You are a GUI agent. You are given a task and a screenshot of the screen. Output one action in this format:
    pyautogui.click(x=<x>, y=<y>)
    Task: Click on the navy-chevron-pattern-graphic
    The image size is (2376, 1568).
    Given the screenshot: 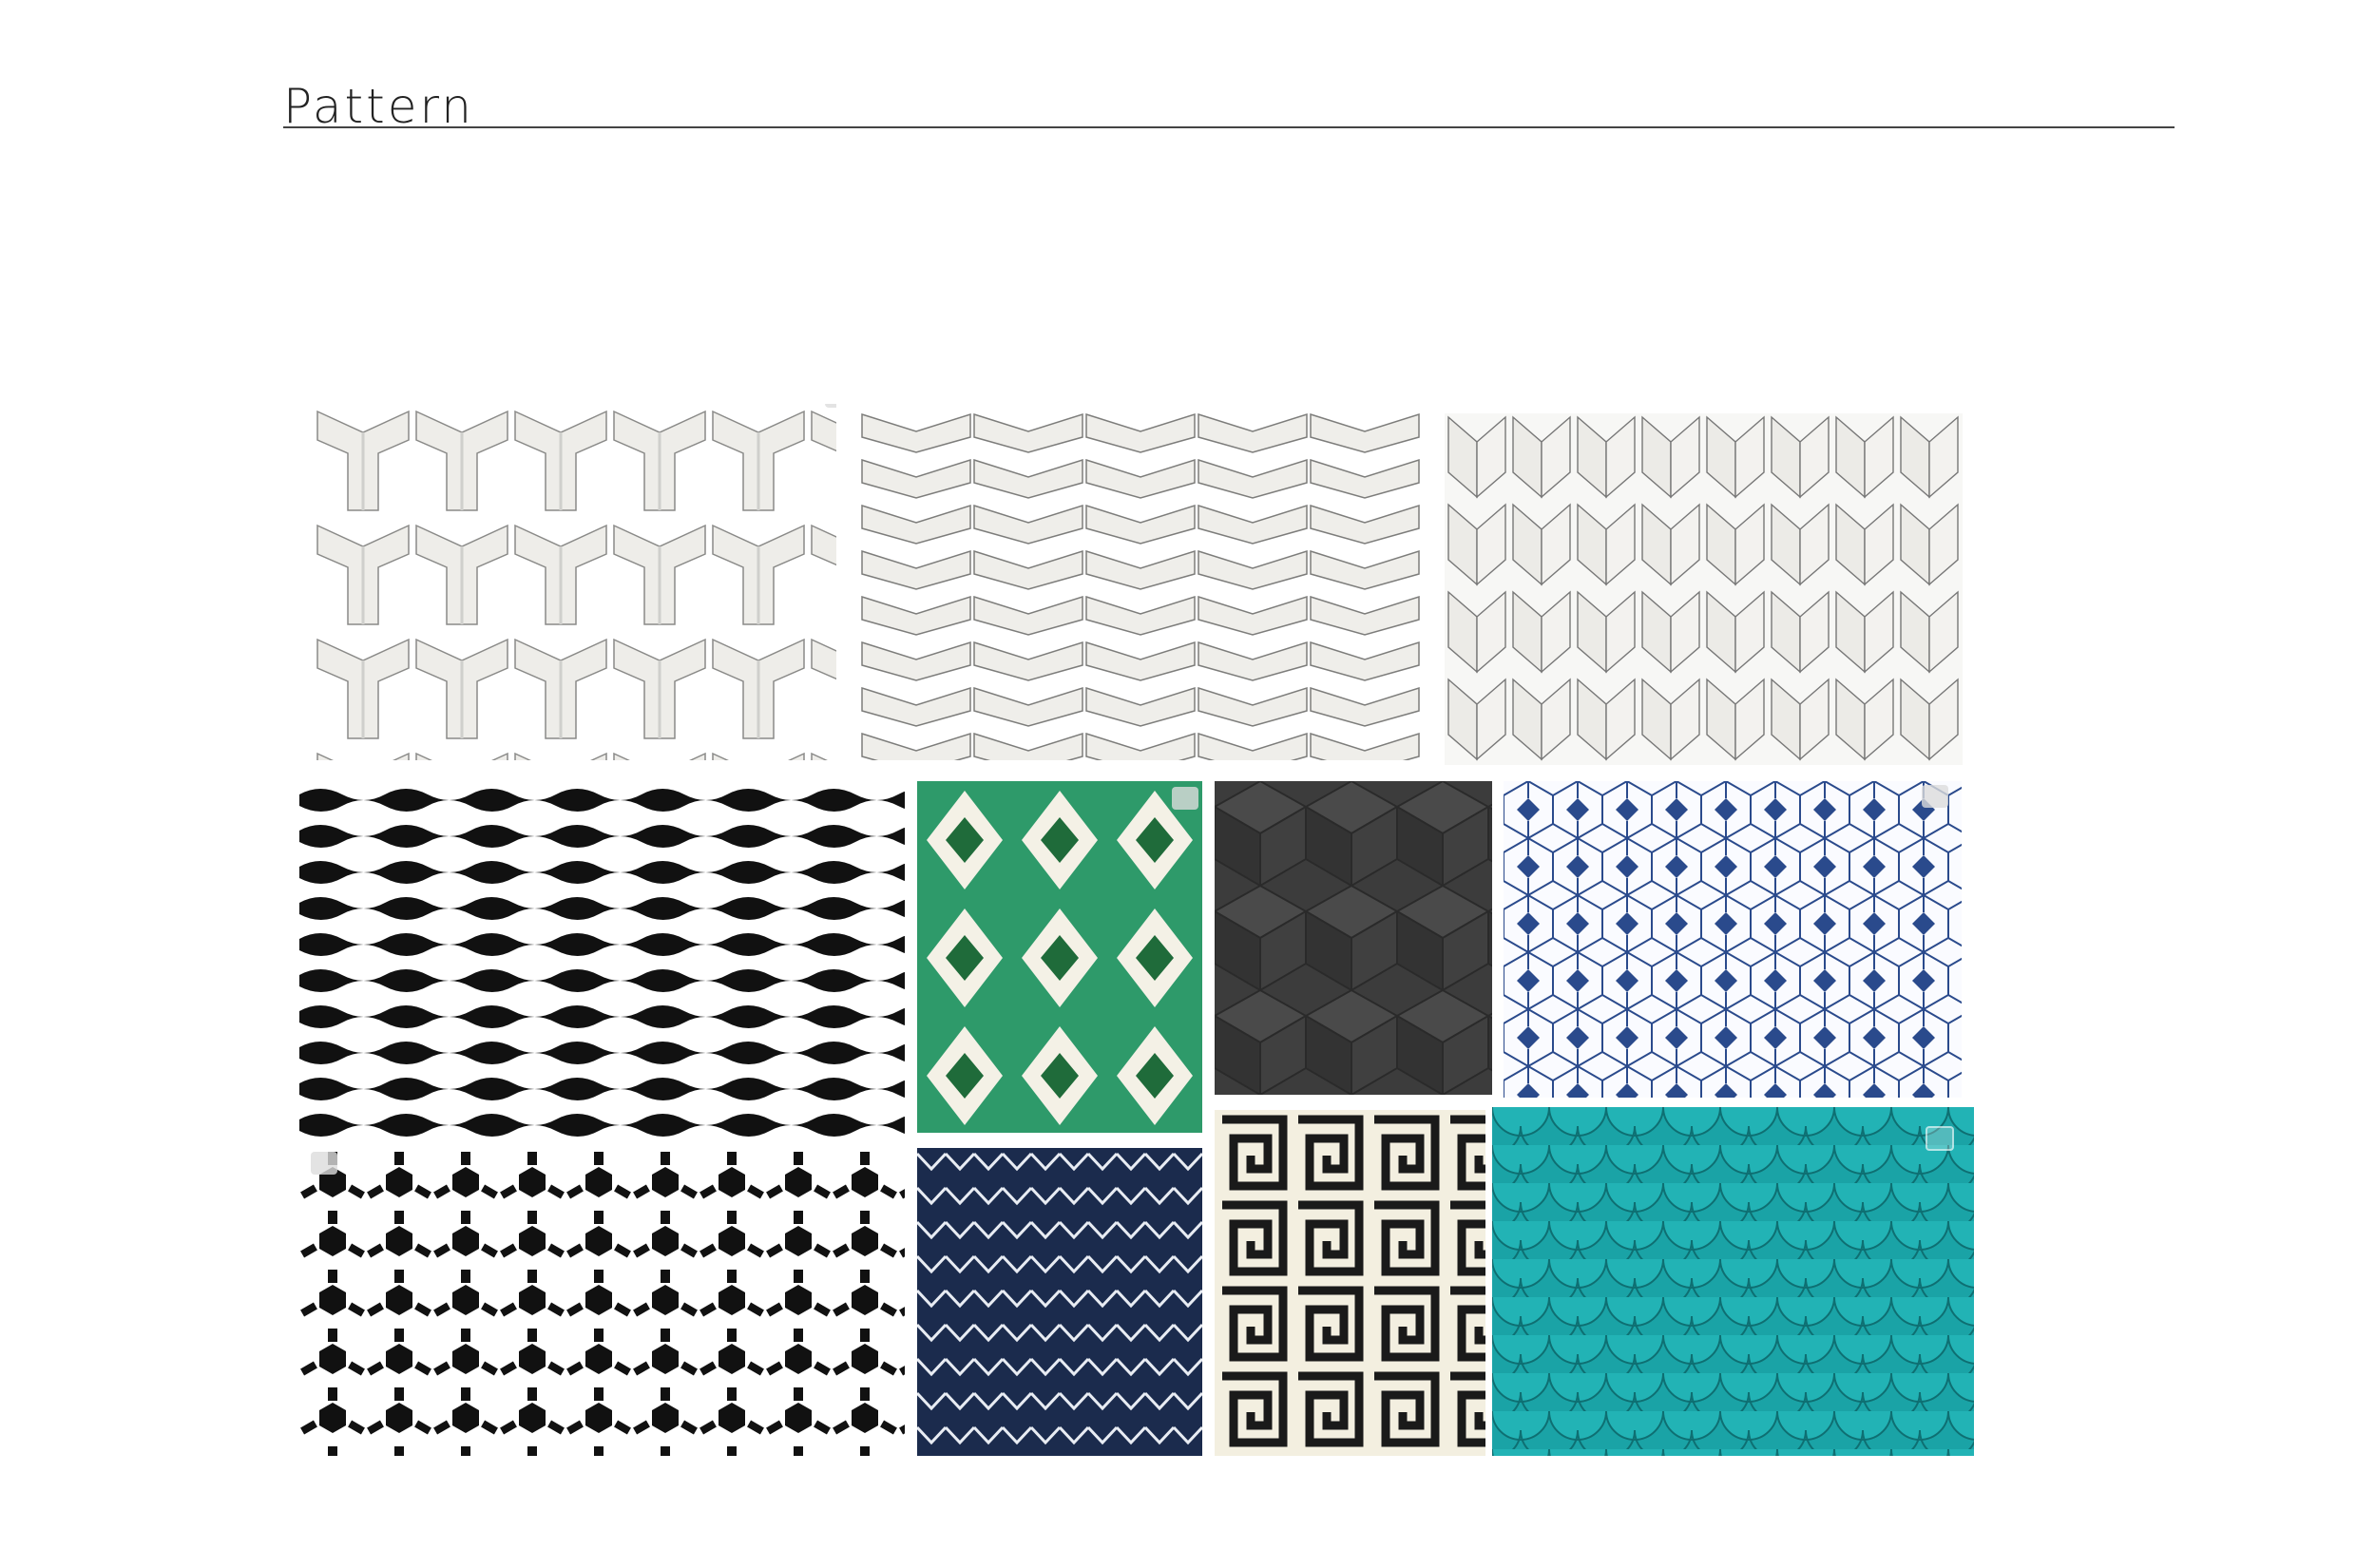 What is the action you would take?
    pyautogui.click(x=1059, y=1302)
    